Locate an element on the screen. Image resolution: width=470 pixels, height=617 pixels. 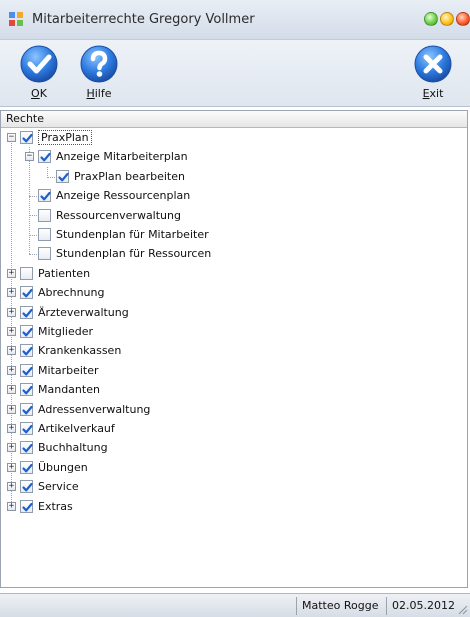
question-circle-icon is located at coordinates (99, 64).